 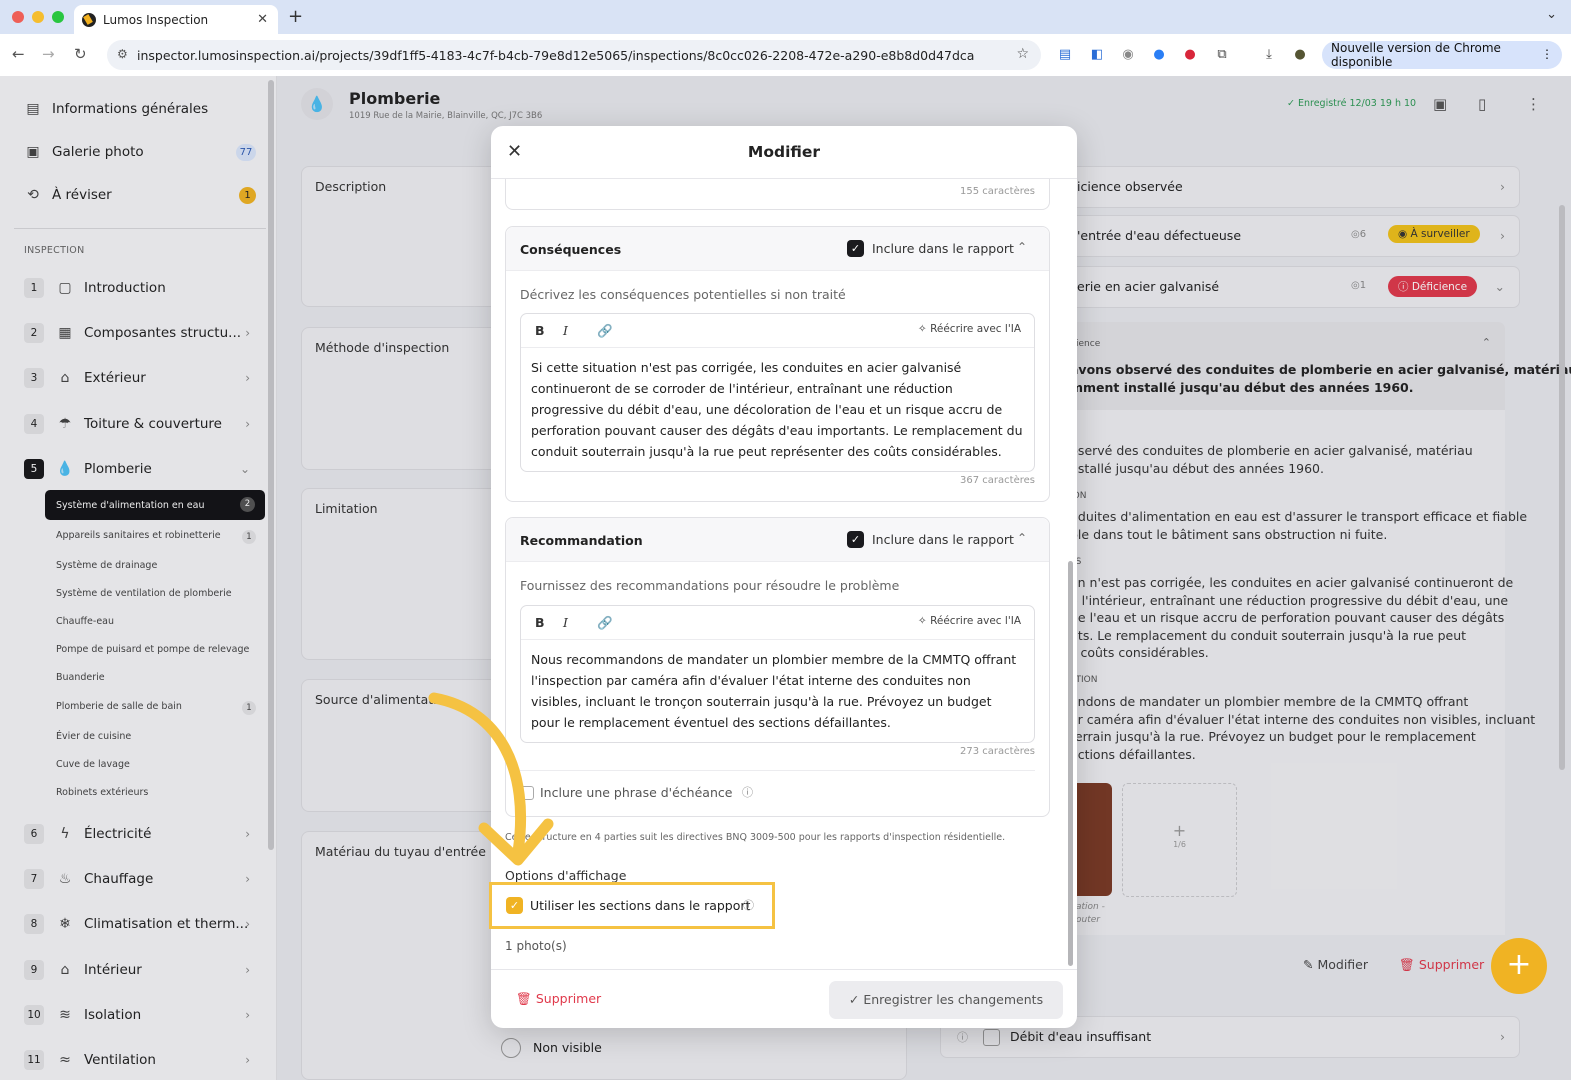 I want to click on tab-list-chevron-icon: ⌄, so click(x=1551, y=14).